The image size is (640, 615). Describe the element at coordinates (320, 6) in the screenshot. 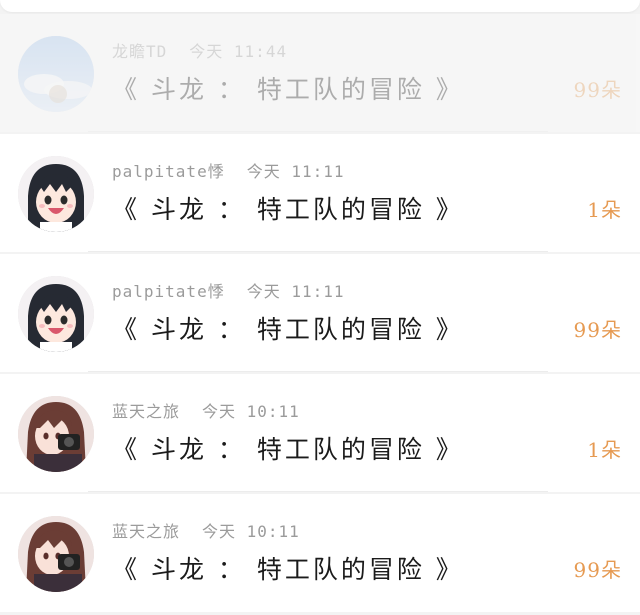

I see `top-bar` at that location.